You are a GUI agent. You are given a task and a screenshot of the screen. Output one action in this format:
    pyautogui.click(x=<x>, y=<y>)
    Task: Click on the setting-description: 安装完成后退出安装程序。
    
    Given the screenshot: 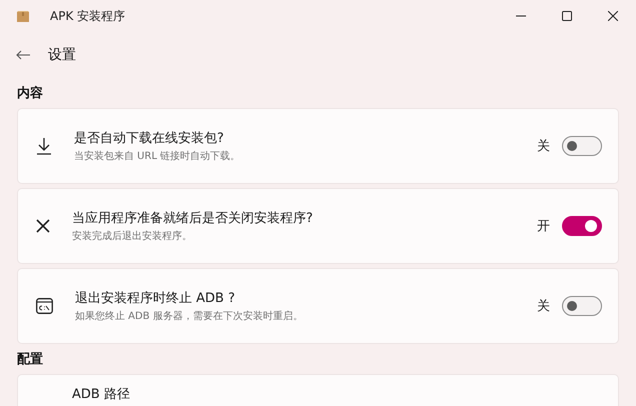 What is the action you would take?
    pyautogui.click(x=132, y=236)
    